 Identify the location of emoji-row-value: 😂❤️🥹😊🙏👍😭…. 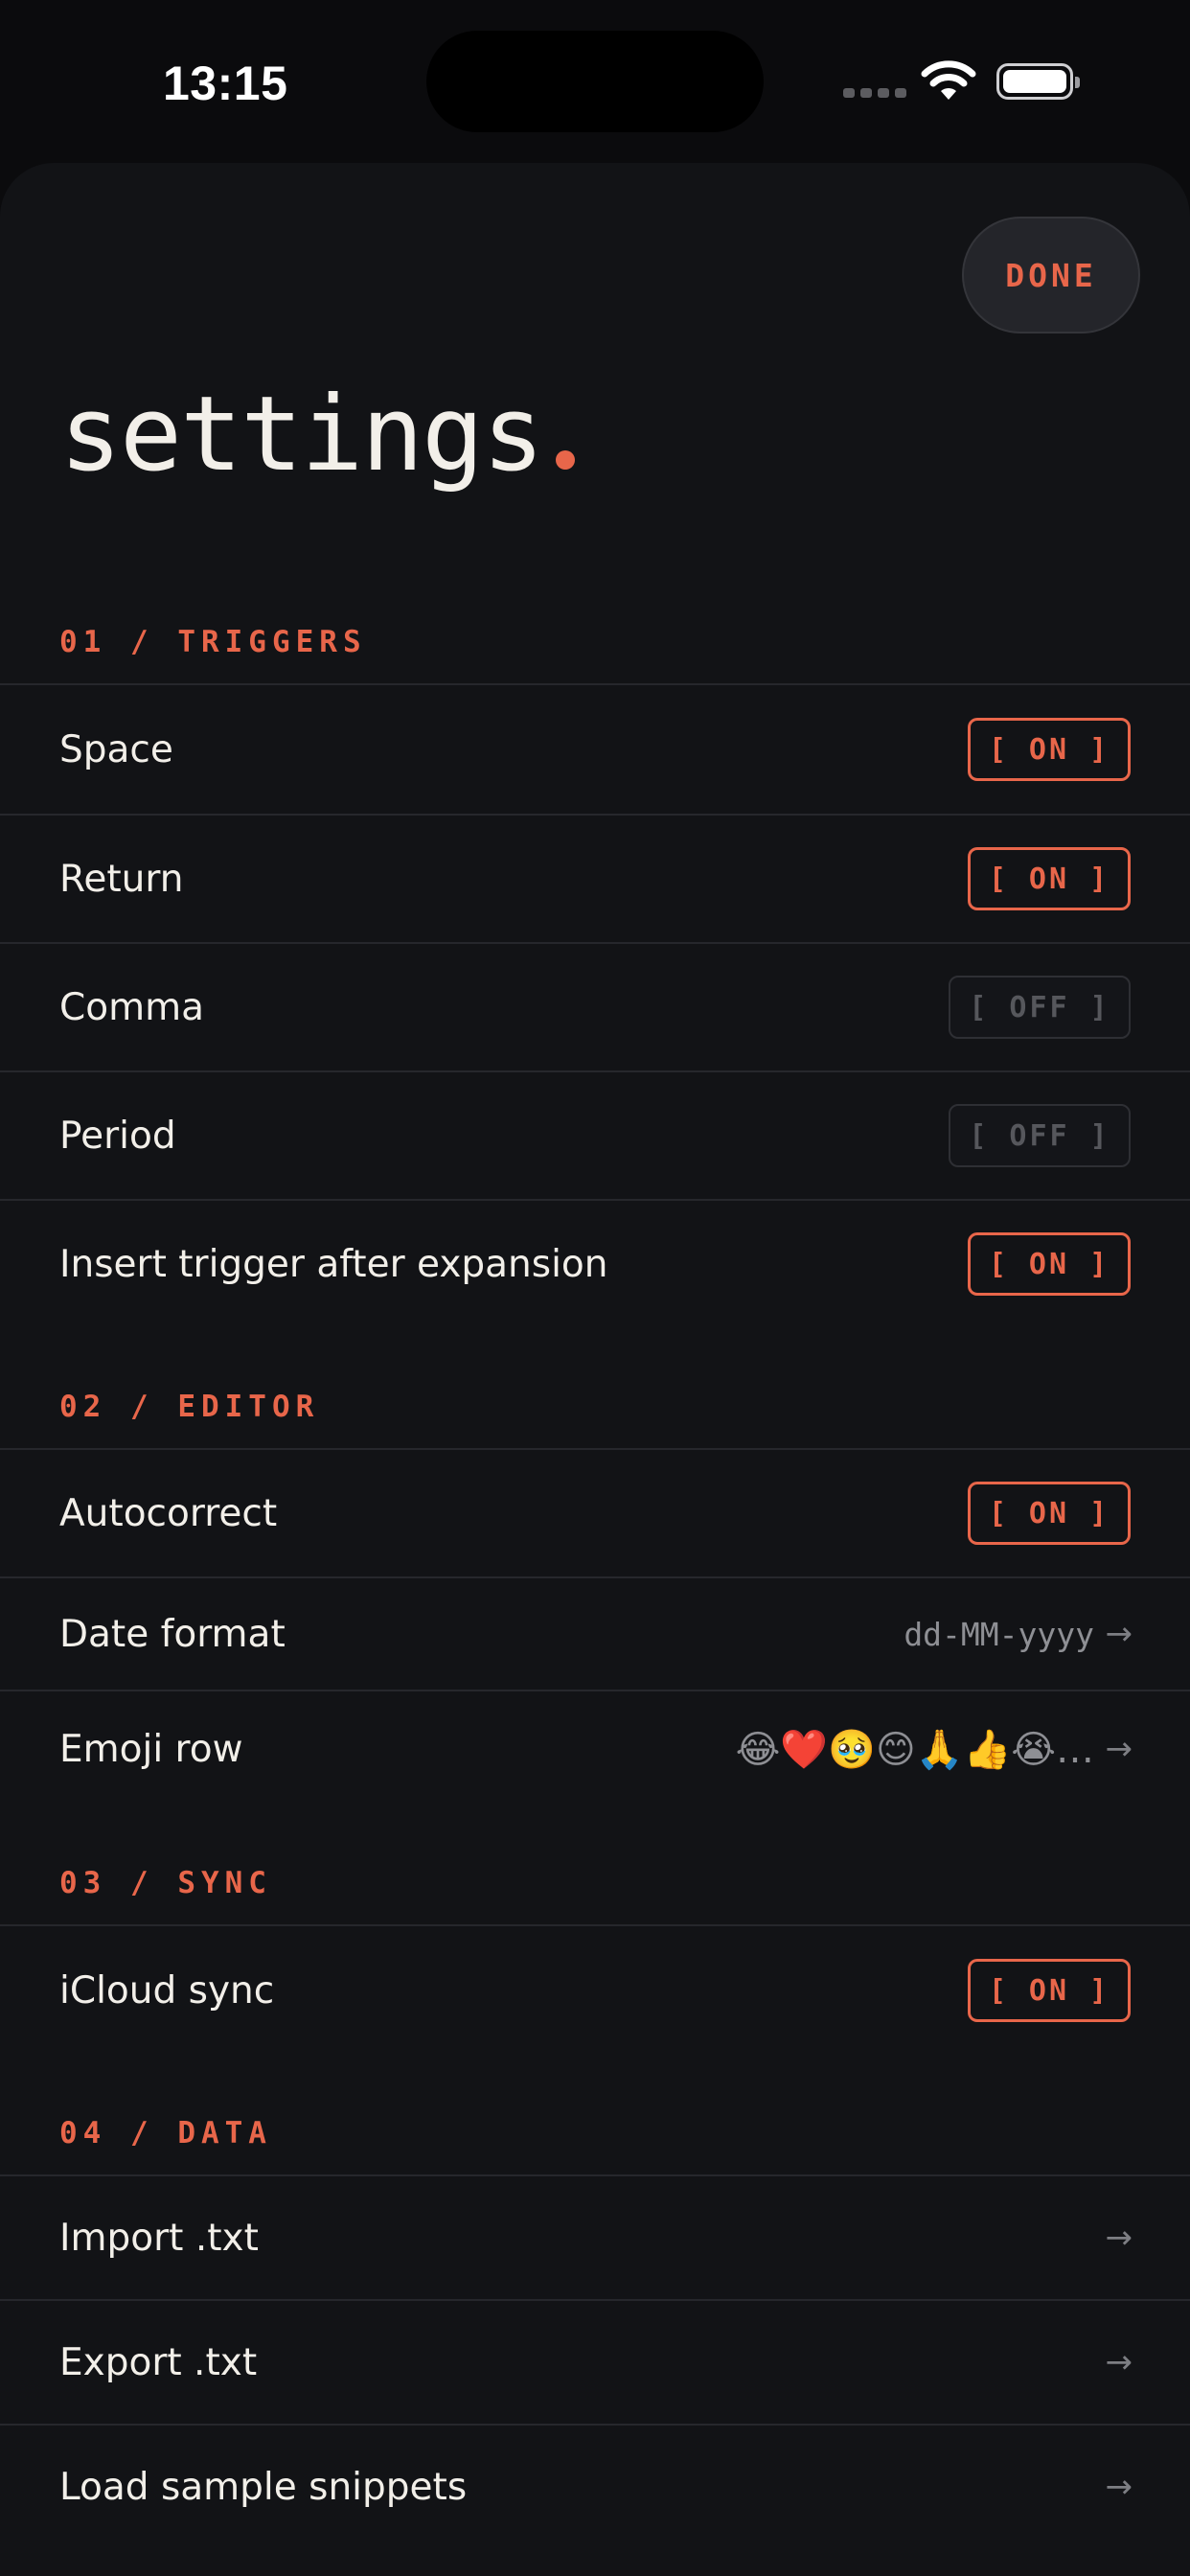
(915, 1749).